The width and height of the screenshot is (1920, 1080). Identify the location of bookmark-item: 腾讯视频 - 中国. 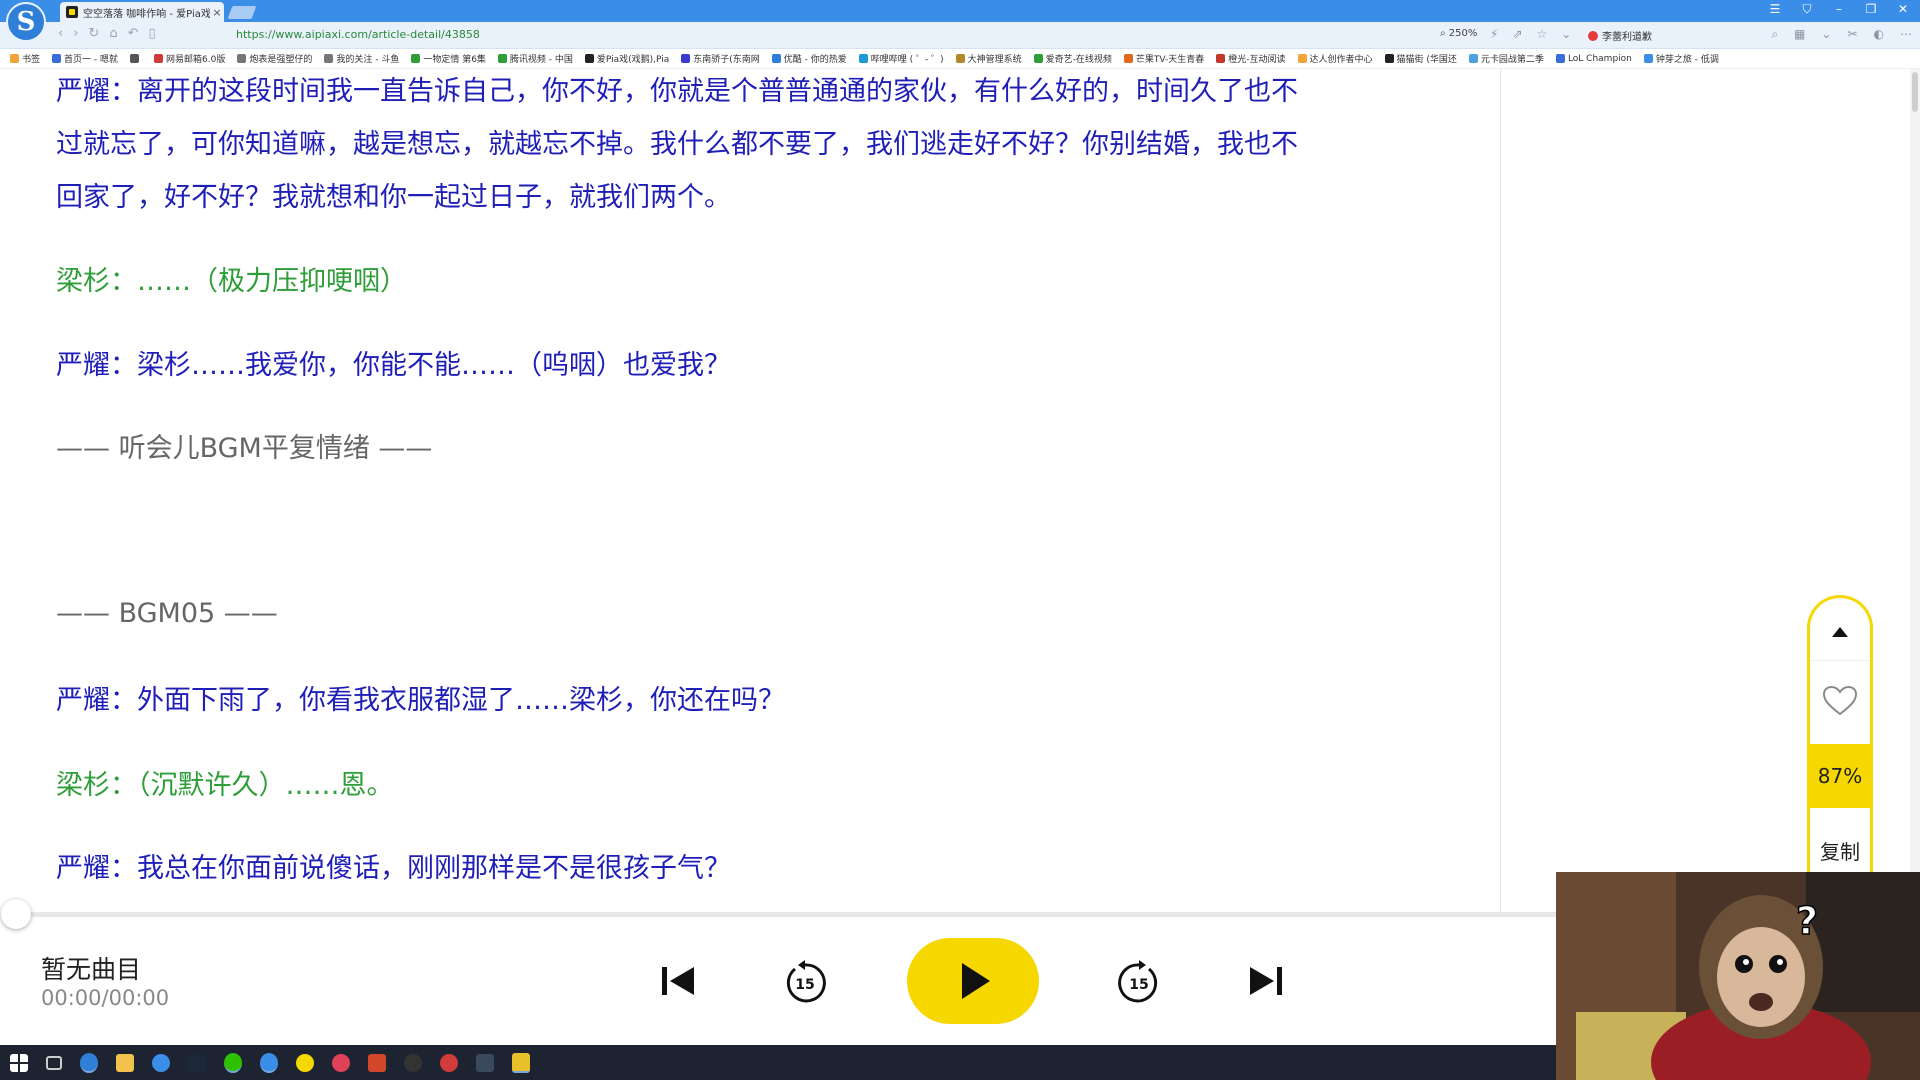
(535, 58).